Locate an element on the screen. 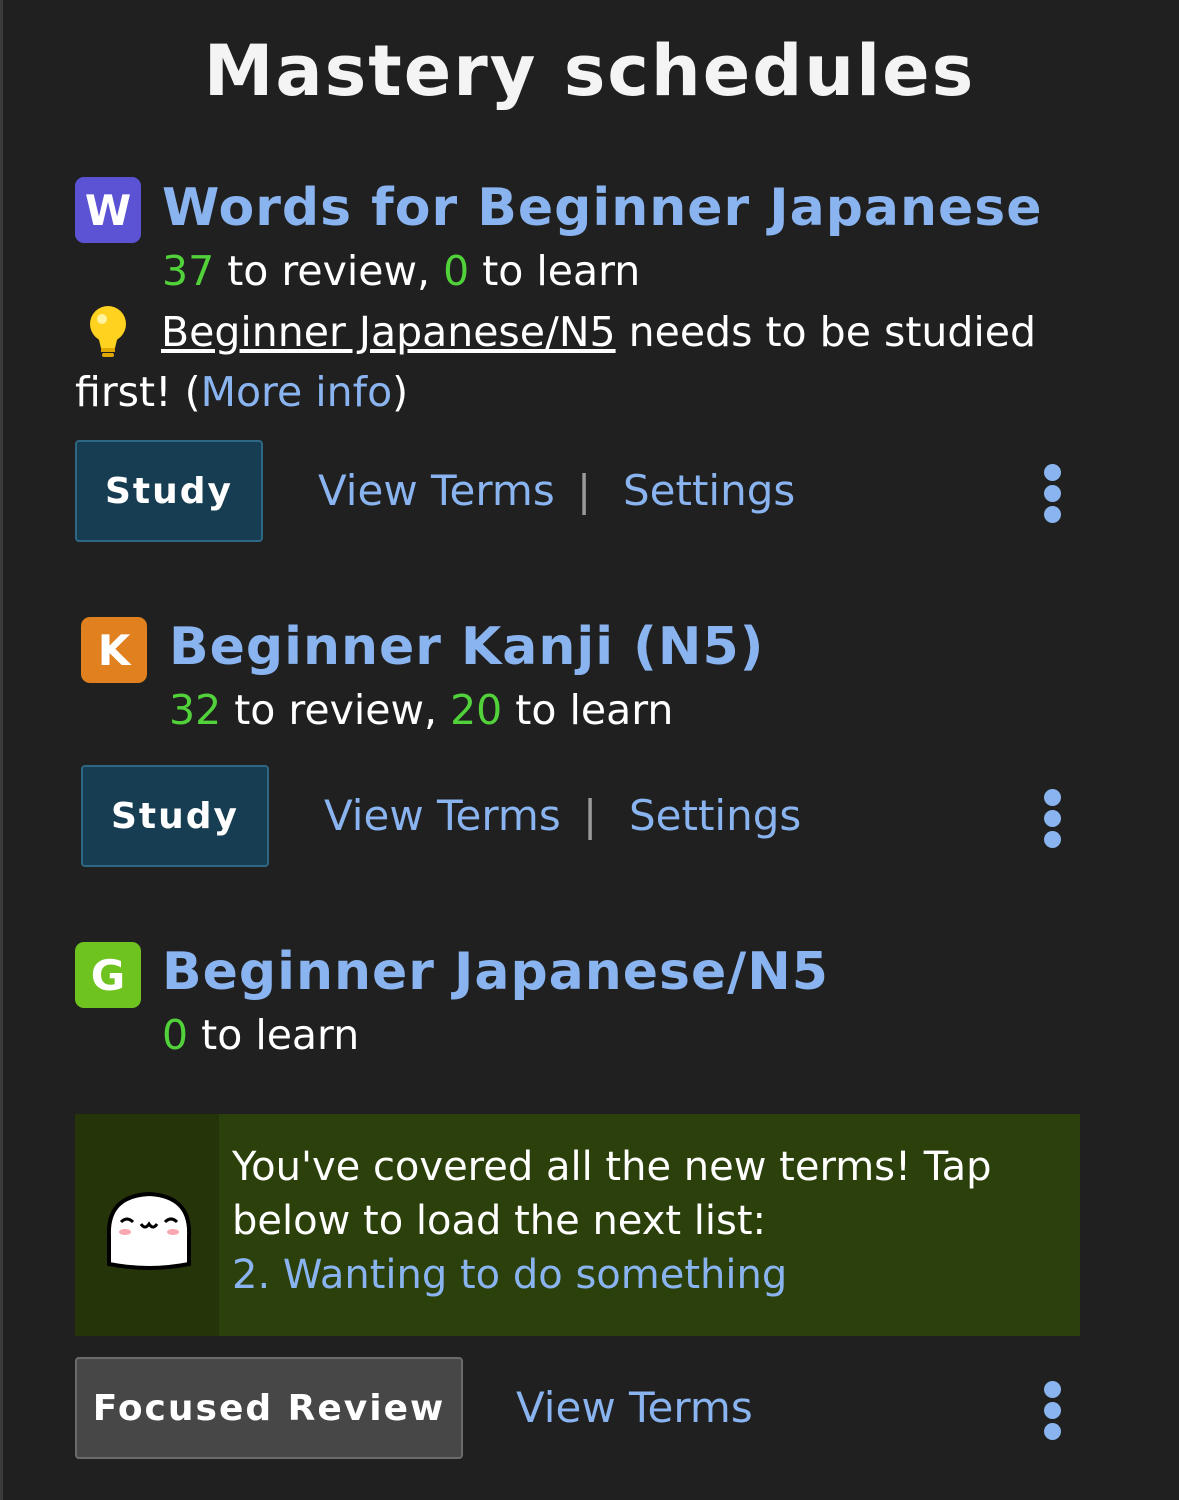 This screenshot has height=1500, width=1179. banner-mascot-panel is located at coordinates (147, 1225).